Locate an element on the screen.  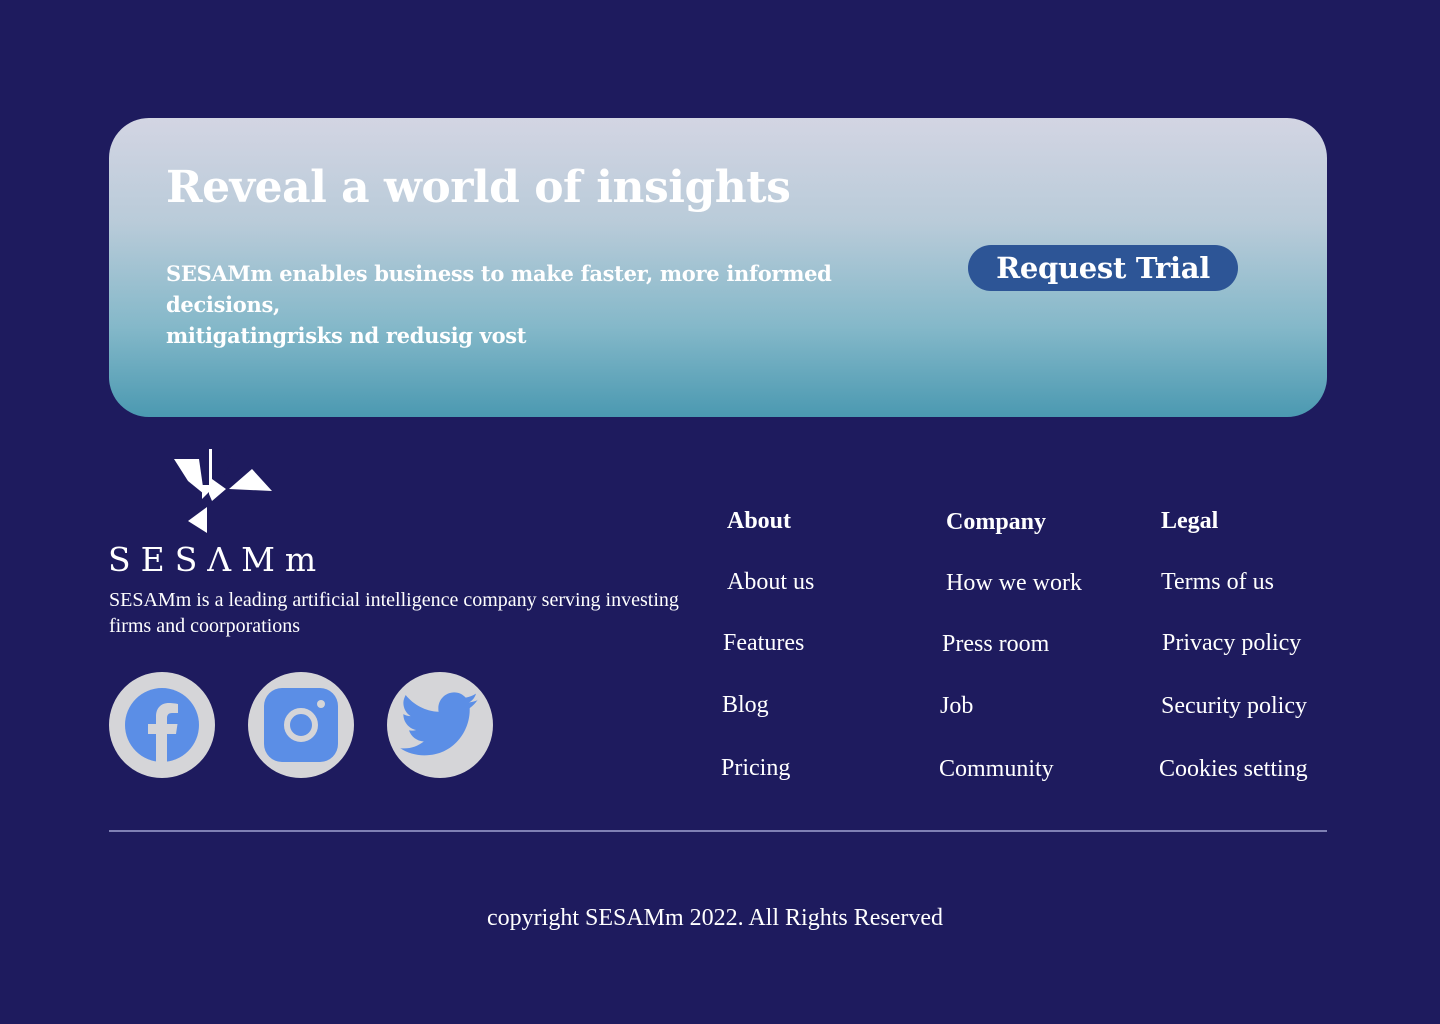
request-trial-button: Request Trial is located at coordinates (1103, 268).